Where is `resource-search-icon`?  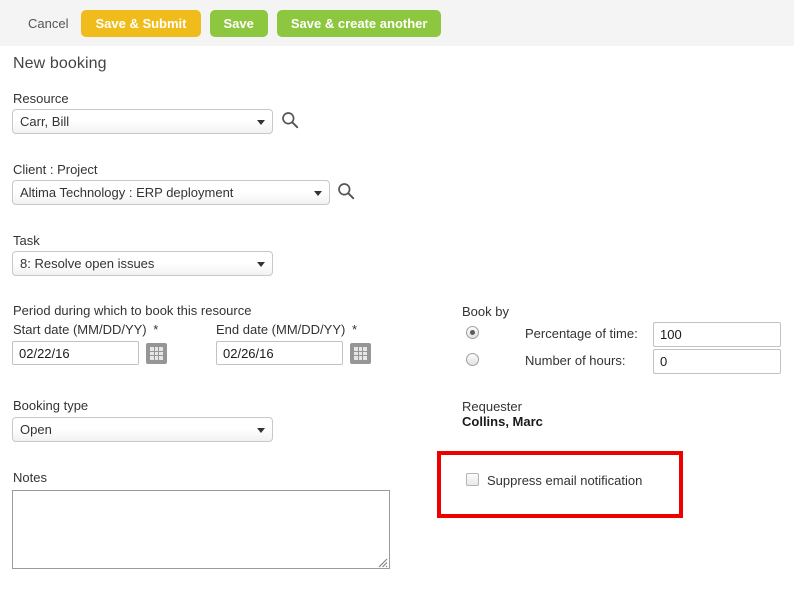
resource-search-icon is located at coordinates (290, 120).